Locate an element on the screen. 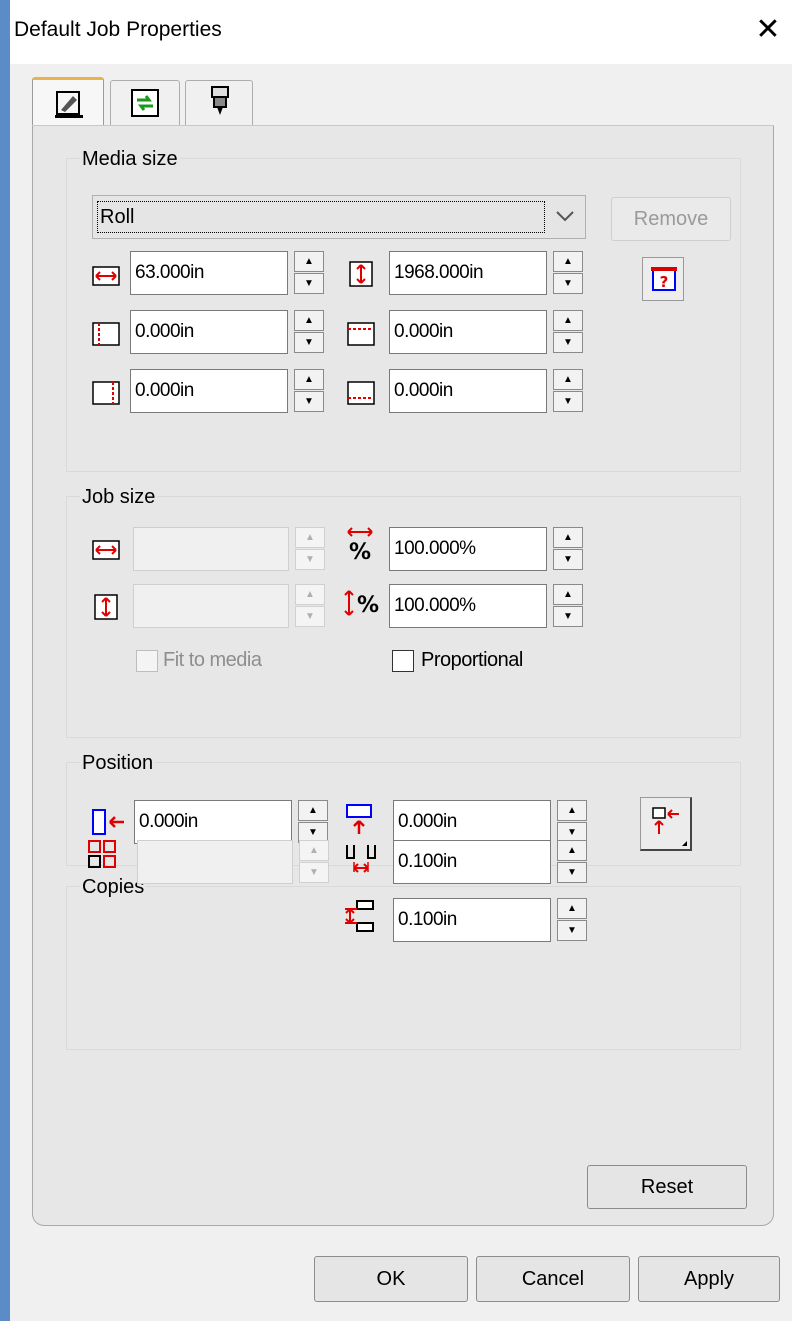 This screenshot has width=792, height=1321. close-button: ✕ is located at coordinates (768, 30).